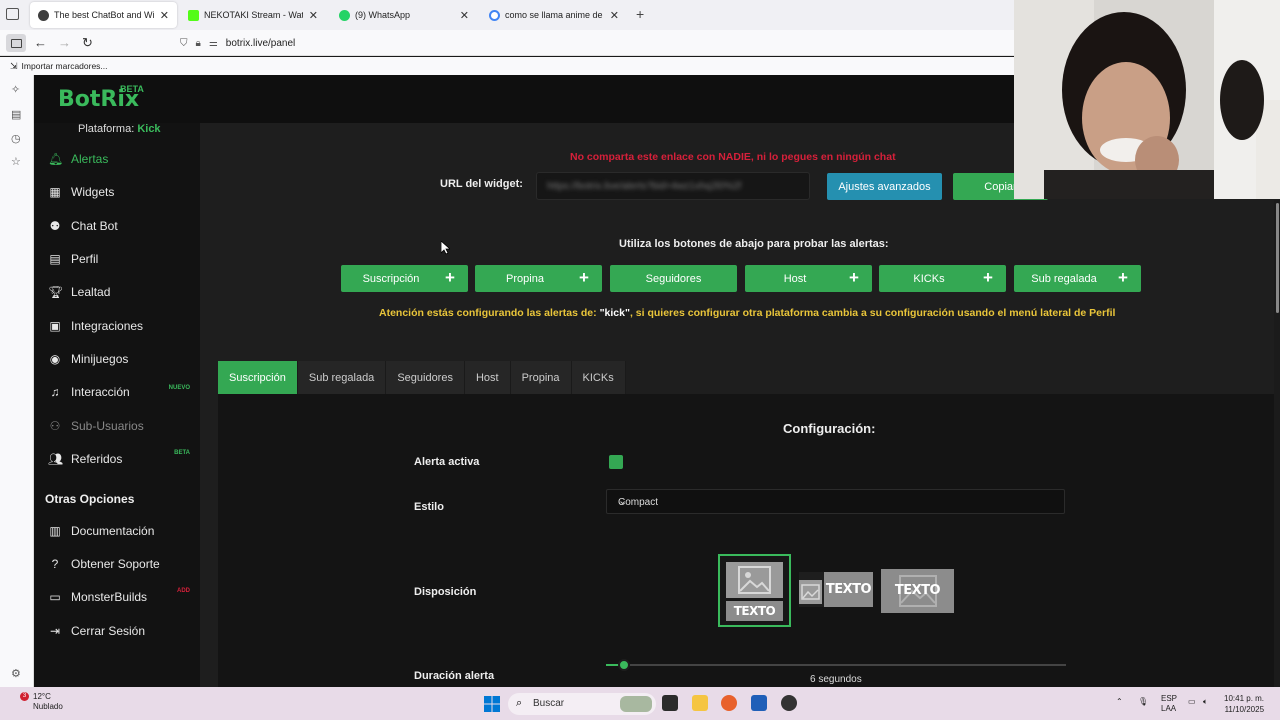 Image resolution: width=1280 pixels, height=720 pixels. What do you see at coordinates (554, 15) in the screenshot?
I see `browser-tab-google: como se llama anime de banda ✕` at bounding box center [554, 15].